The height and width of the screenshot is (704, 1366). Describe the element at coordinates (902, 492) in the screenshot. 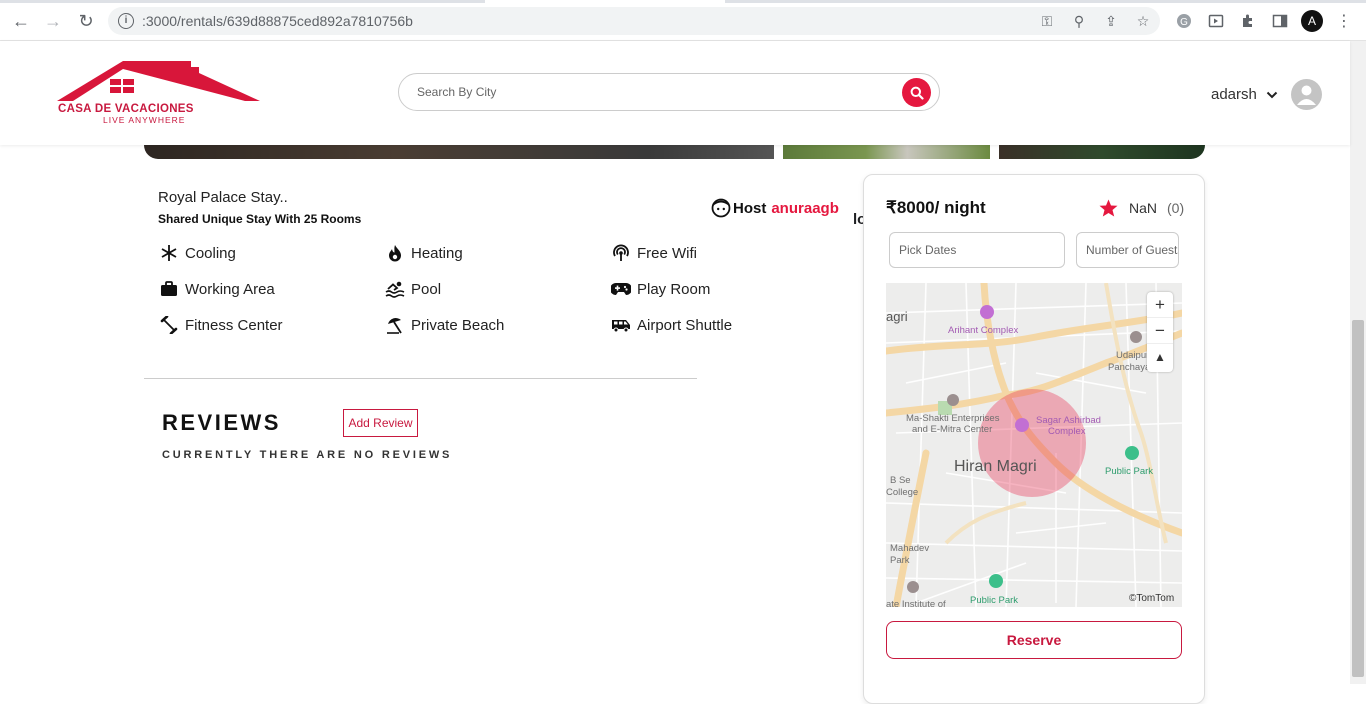

I see `map-label-bse-2: College` at that location.